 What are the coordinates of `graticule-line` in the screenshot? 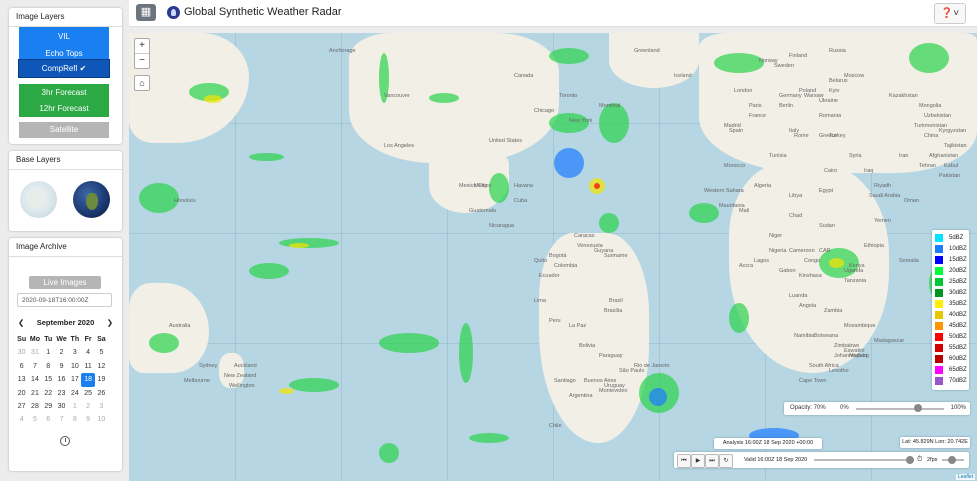 It's located at (659, 257).